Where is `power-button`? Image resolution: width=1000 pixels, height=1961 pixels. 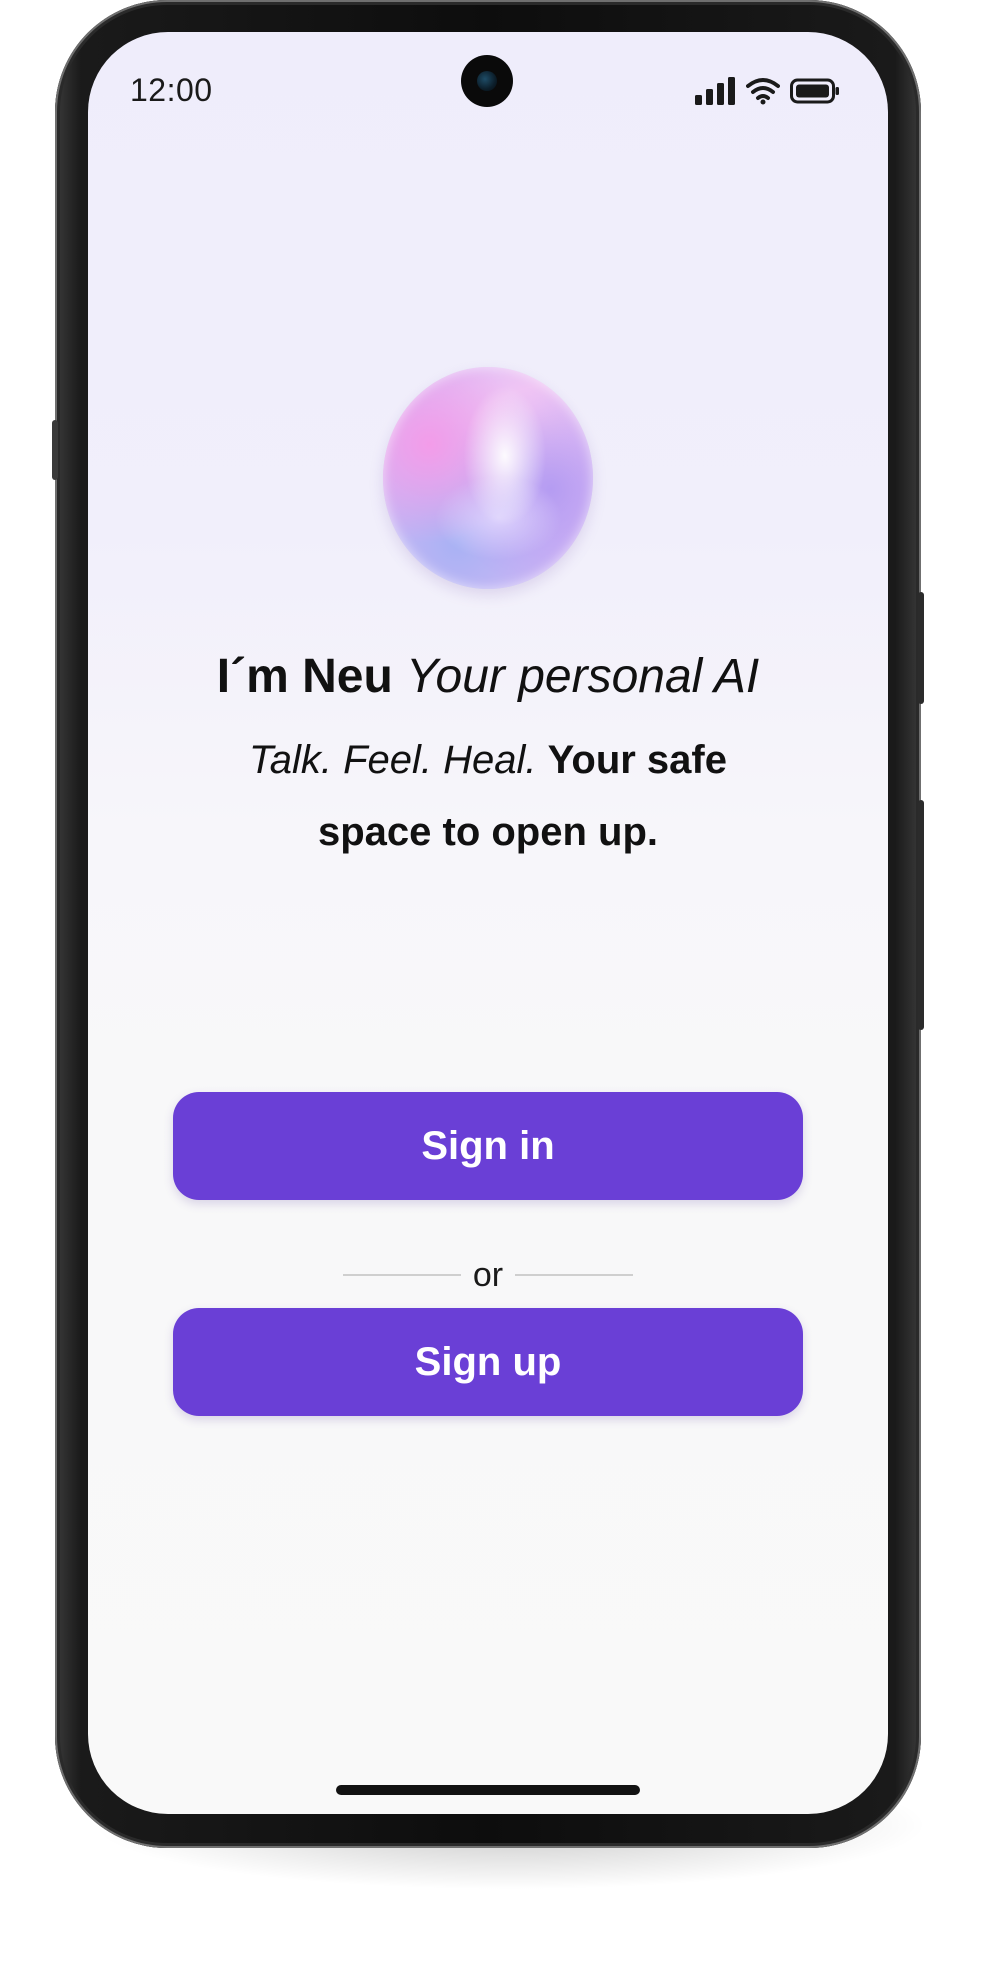
power-button is located at coordinates (921, 648).